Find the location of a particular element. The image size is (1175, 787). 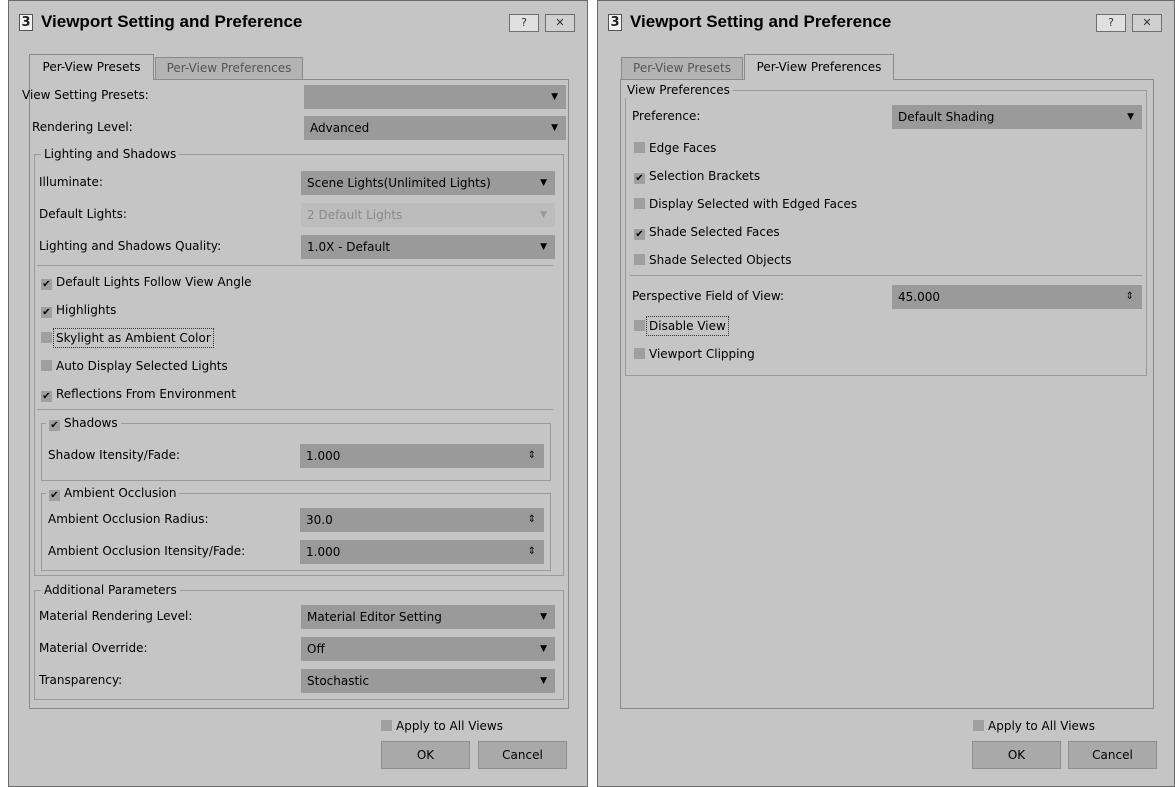

material-rendering-level-dropdown: Material Editor Setting ▼ is located at coordinates (428, 617).